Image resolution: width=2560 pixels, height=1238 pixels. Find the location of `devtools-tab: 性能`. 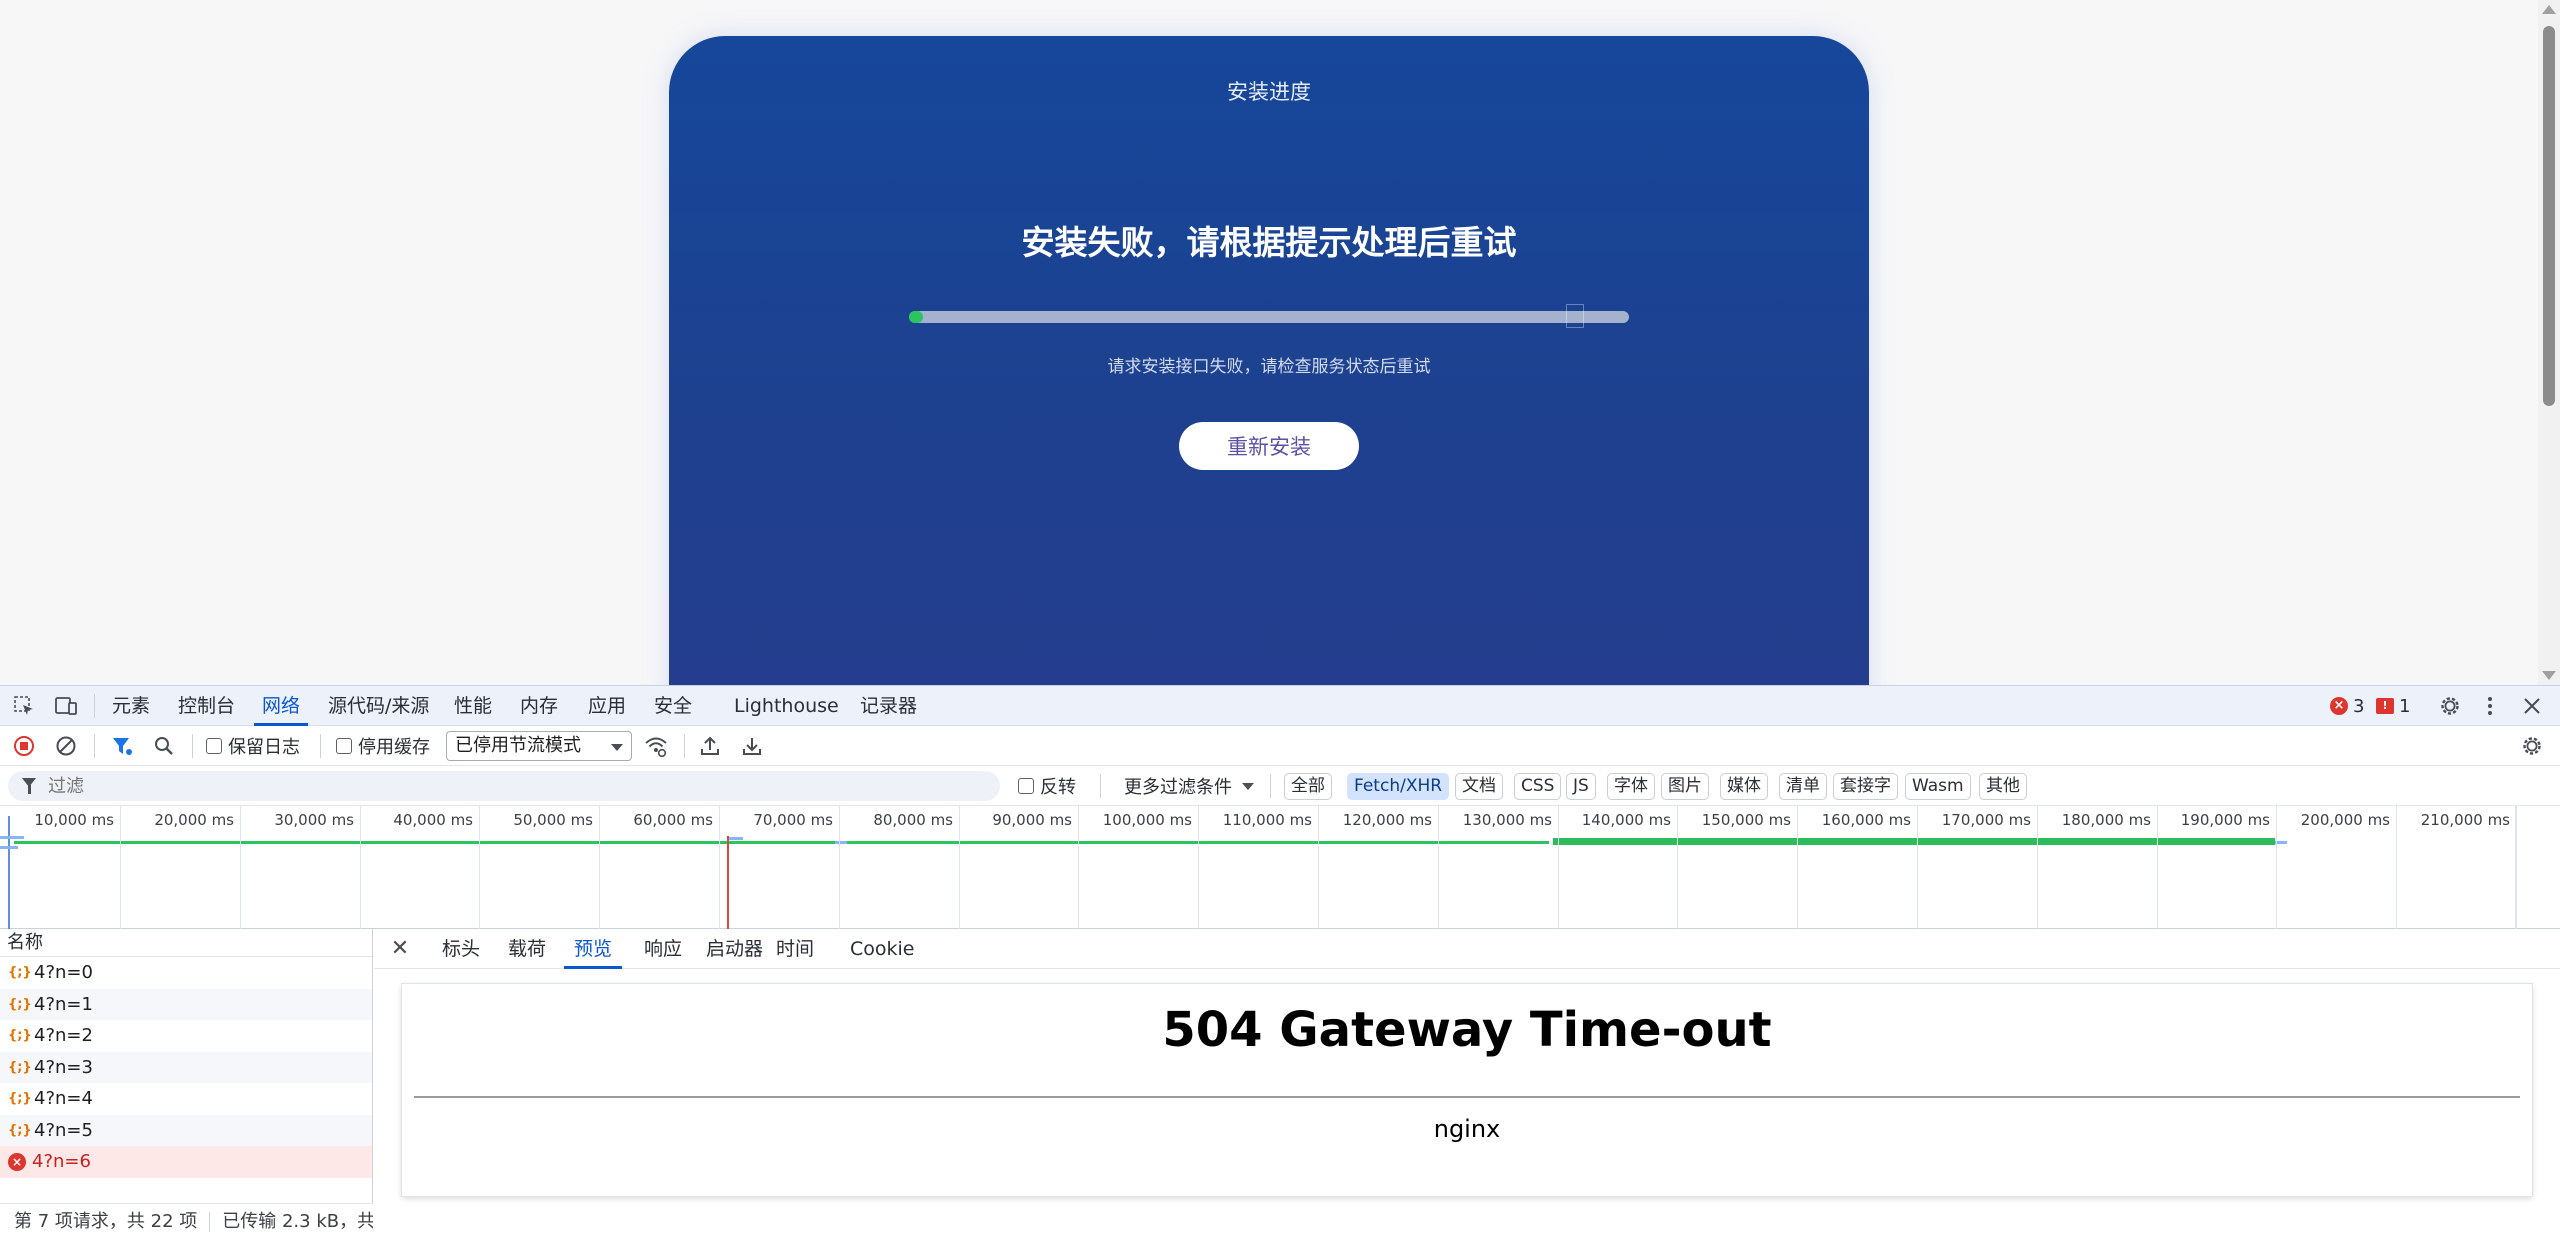

devtools-tab: 性能 is located at coordinates (473, 706).